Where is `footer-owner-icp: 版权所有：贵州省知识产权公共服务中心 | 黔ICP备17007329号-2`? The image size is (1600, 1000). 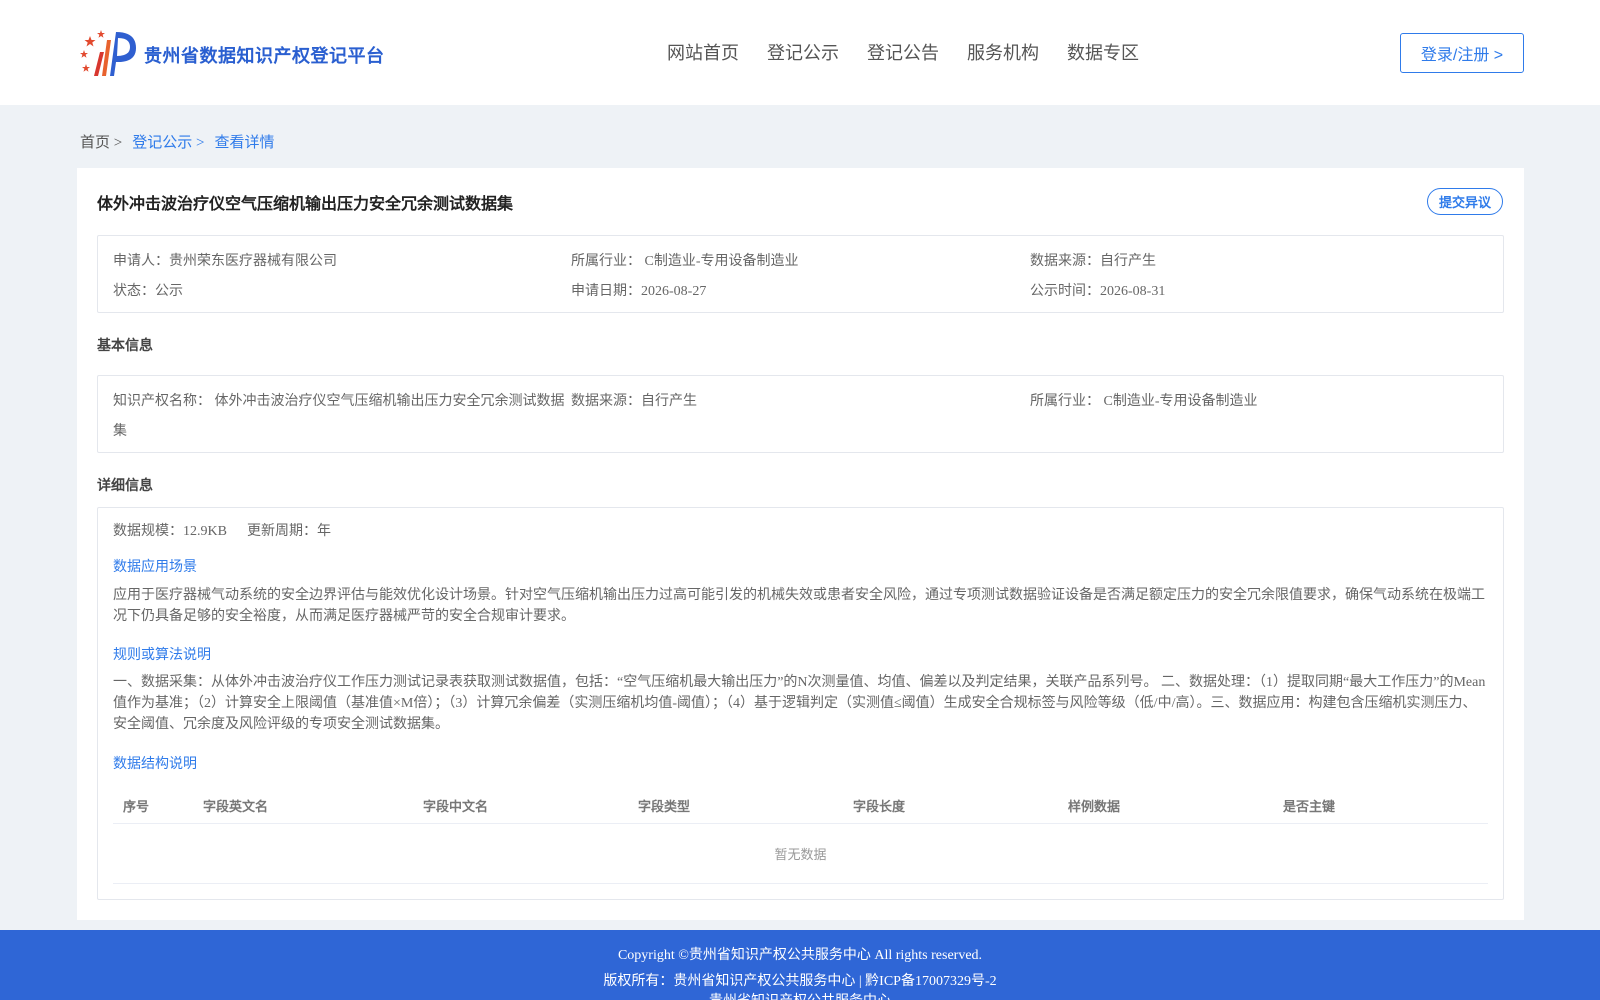
footer-owner-icp: 版权所有：贵州省知识产权公共服务中心 | 黔ICP备17007329号-2 is located at coordinates (800, 980).